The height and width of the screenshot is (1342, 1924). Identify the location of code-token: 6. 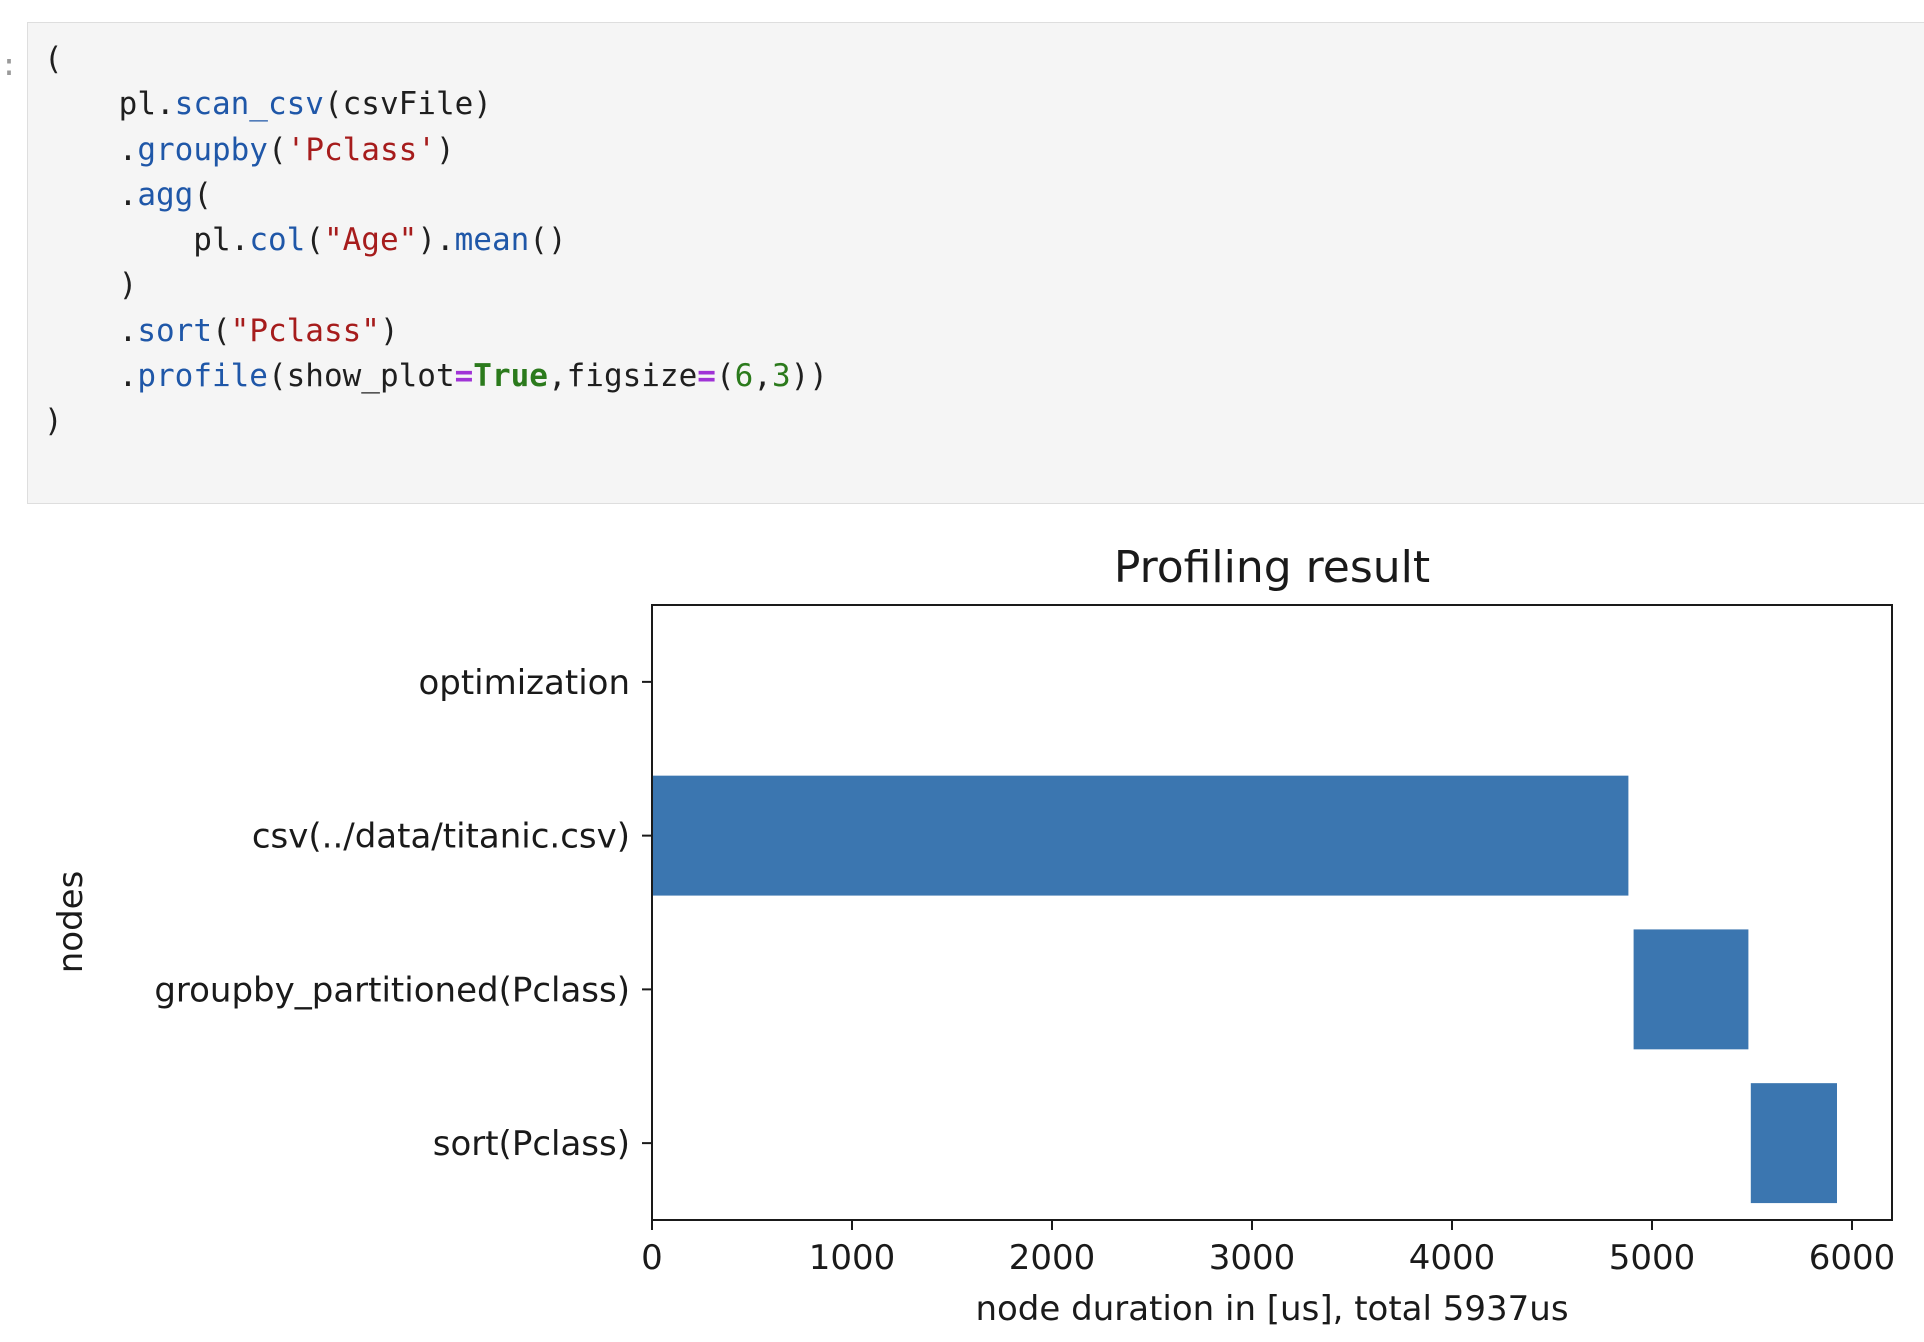
(744, 376).